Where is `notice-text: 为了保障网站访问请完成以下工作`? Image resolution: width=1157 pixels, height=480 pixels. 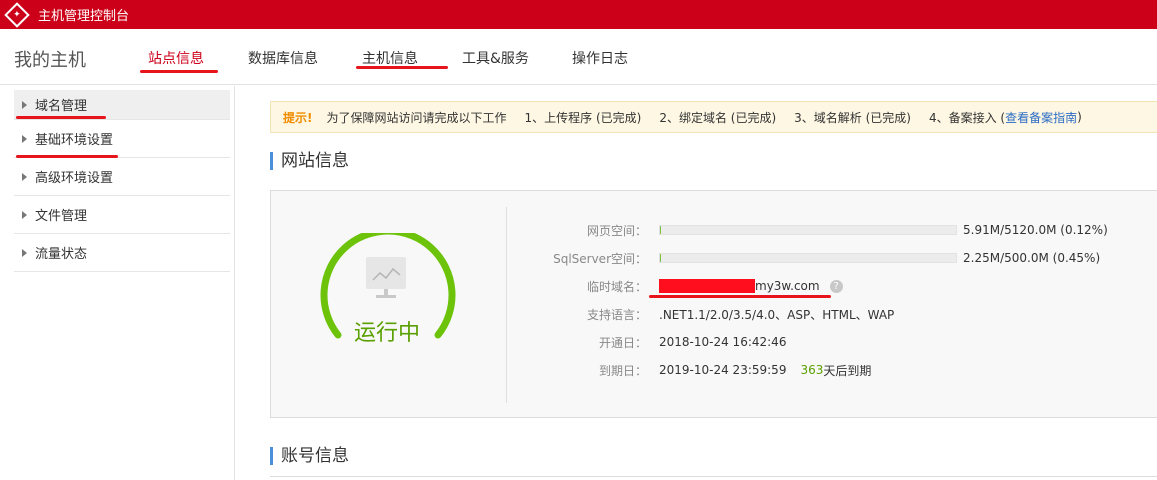 notice-text: 为了保障网站访问请完成以下工作 is located at coordinates (416, 117).